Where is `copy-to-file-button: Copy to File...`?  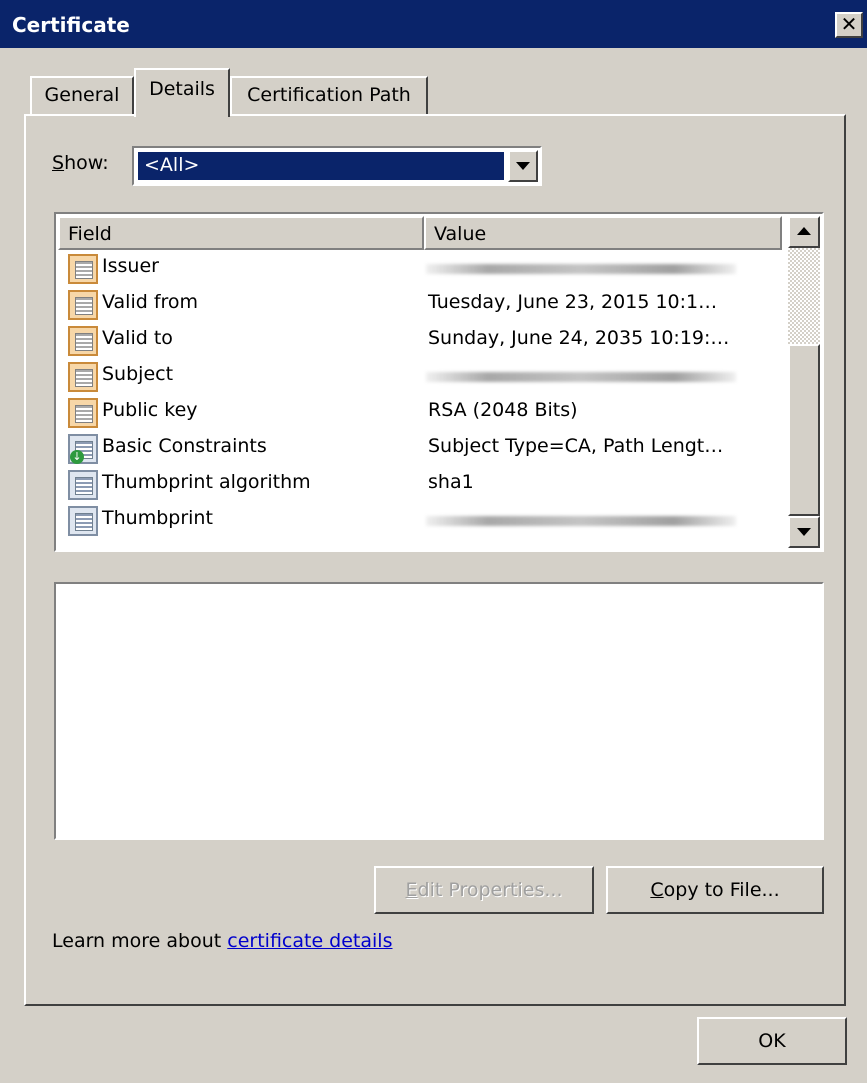
copy-to-file-button: Copy to File... is located at coordinates (715, 890).